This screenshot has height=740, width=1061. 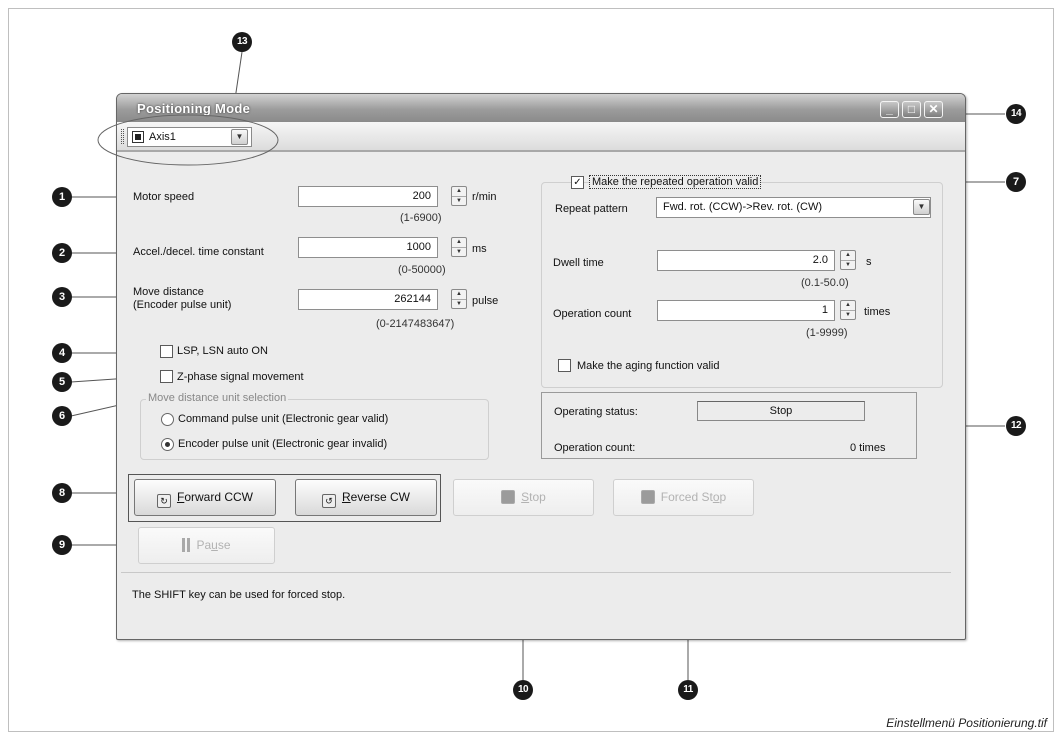 What do you see at coordinates (746, 260) in the screenshot?
I see `dwell-time-input: 2.0` at bounding box center [746, 260].